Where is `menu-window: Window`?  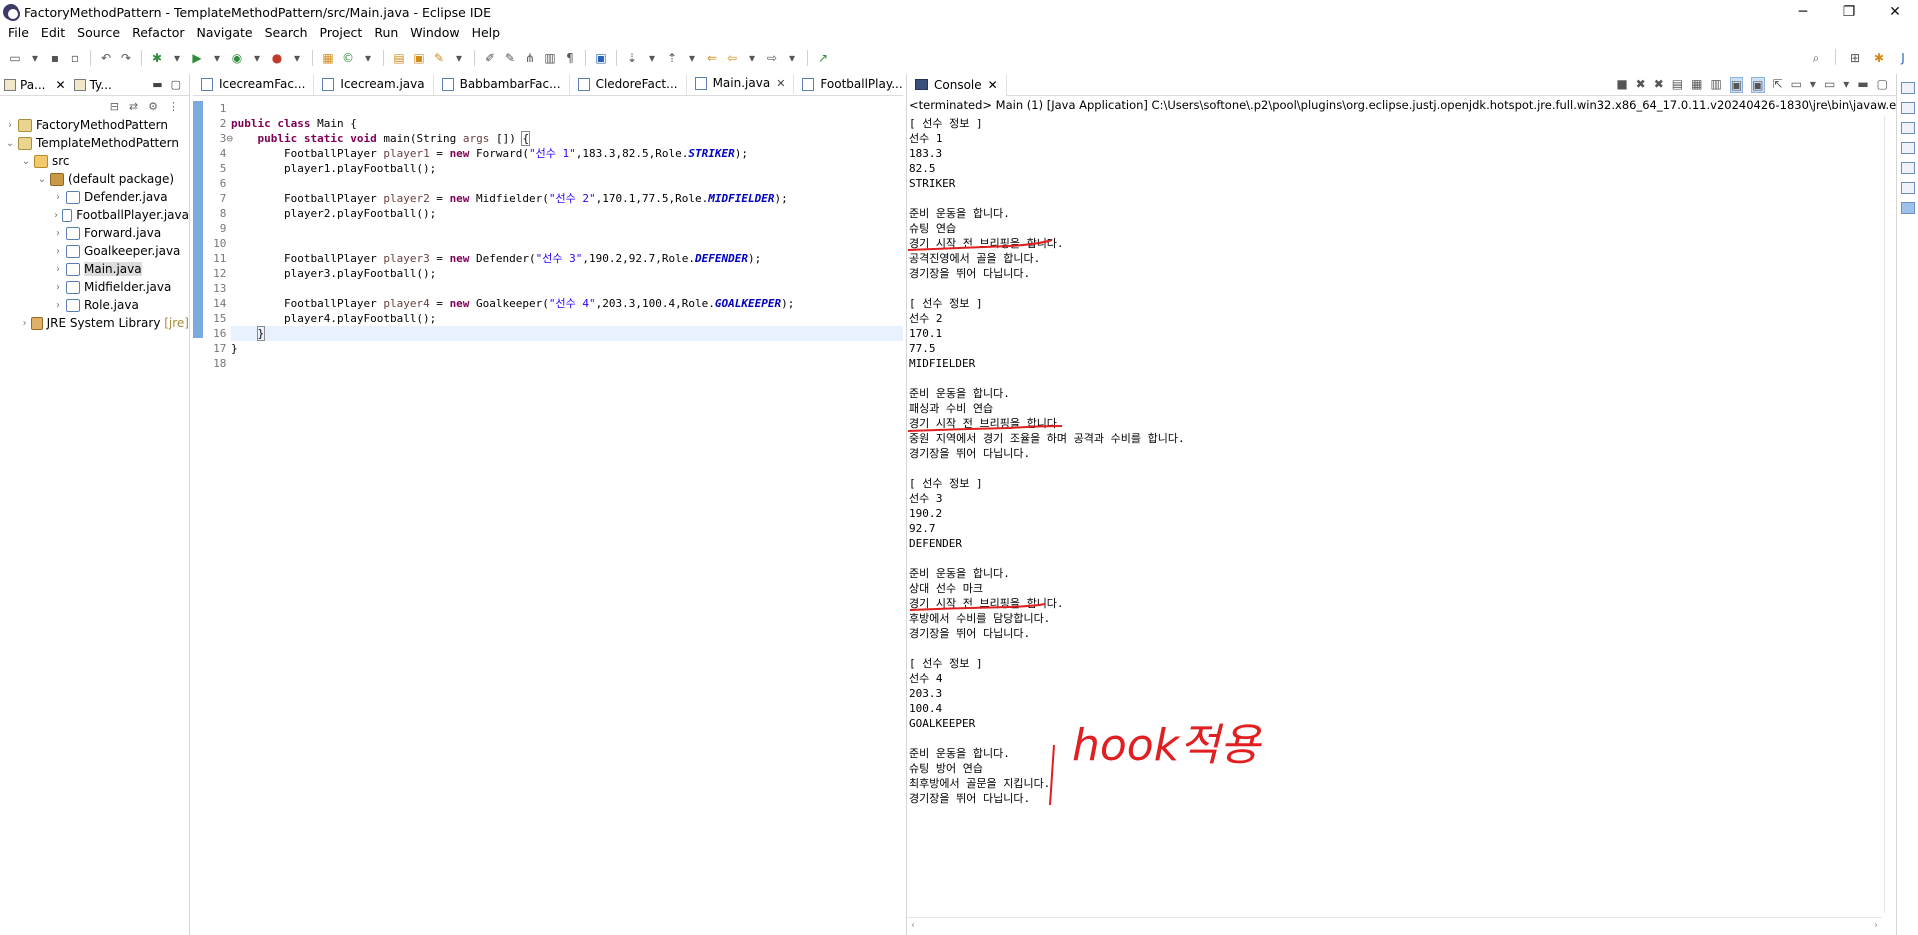
menu-window: Window is located at coordinates (434, 33).